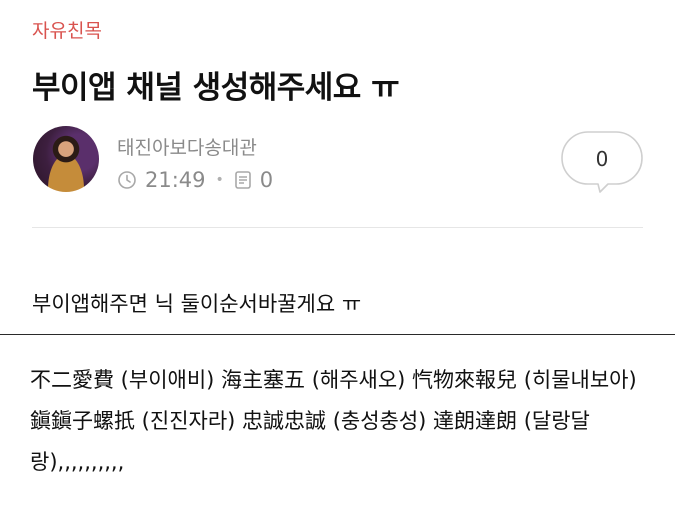 This screenshot has width=675, height=516. Describe the element at coordinates (337, 227) in the screenshot. I see `header-divider` at that location.